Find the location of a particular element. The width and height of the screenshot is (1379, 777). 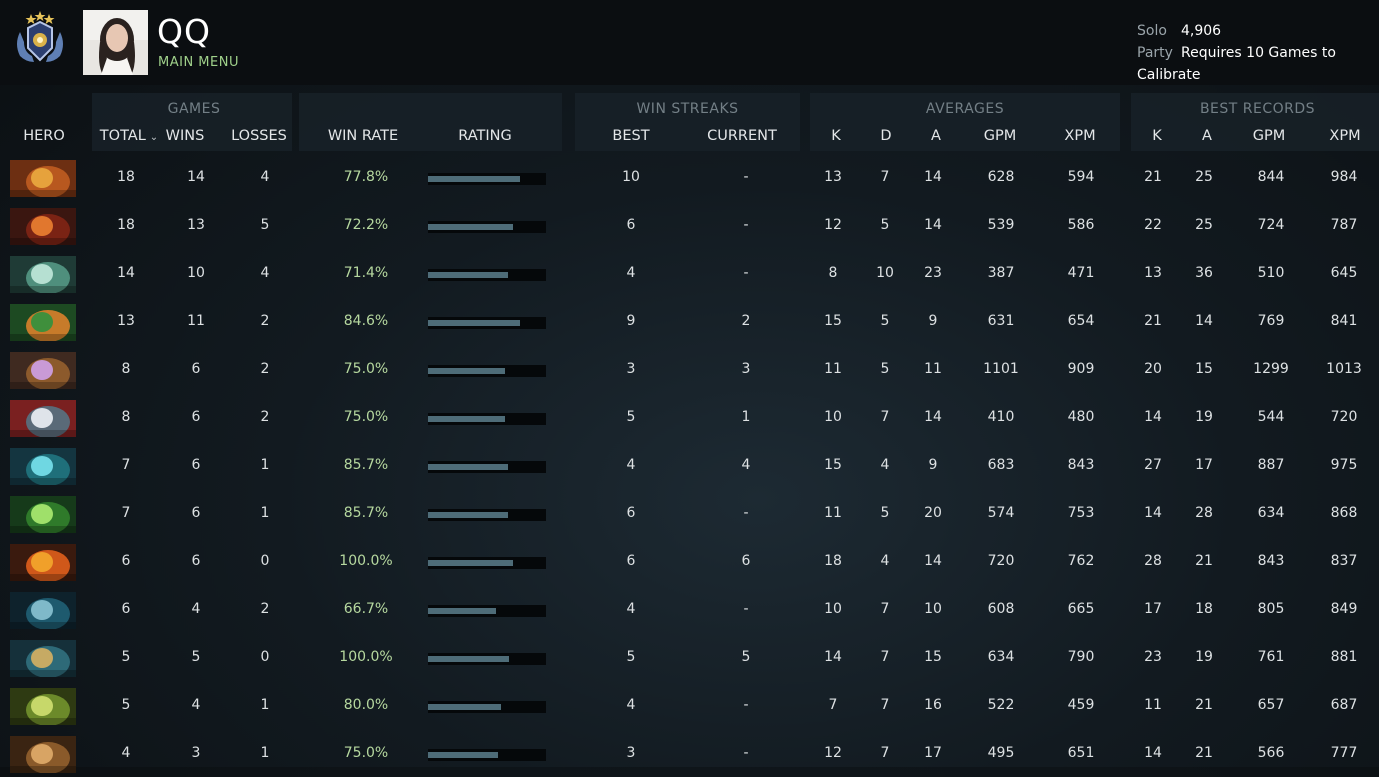

col-header-total: TOTAL ⌄ is located at coordinates (129, 136).